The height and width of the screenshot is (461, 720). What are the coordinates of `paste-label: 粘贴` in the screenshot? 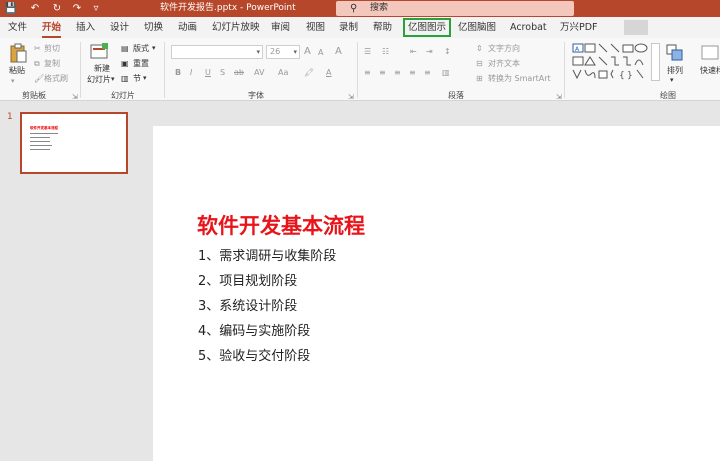 It's located at (17, 70).